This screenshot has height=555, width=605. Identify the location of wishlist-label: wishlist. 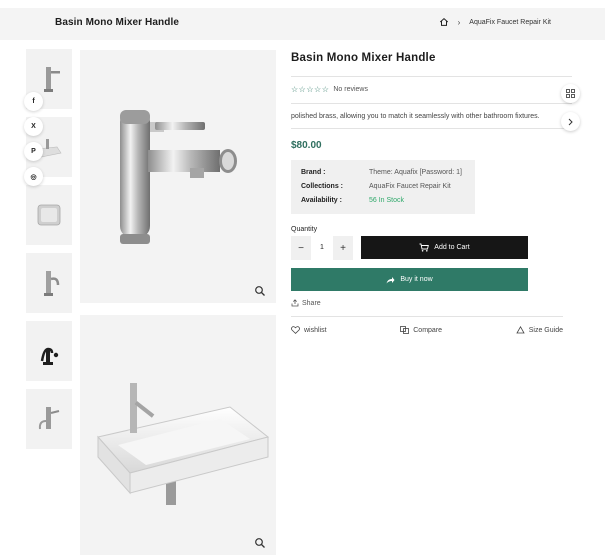
(315, 330).